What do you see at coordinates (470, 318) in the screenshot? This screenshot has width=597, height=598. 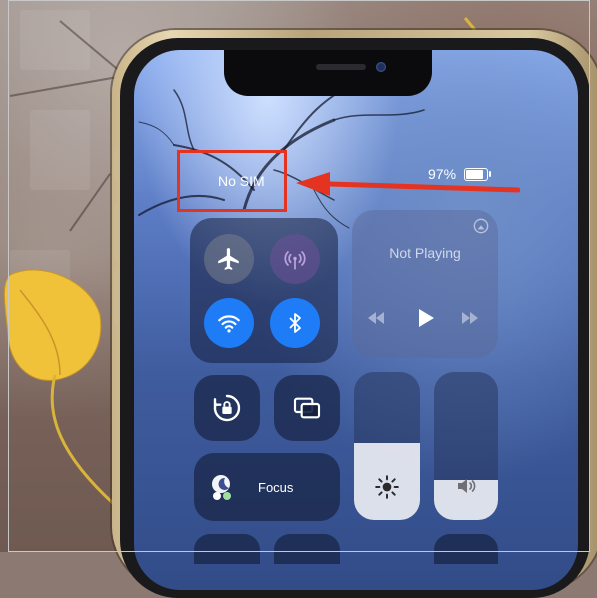 I see `fast-forward-icon` at bounding box center [470, 318].